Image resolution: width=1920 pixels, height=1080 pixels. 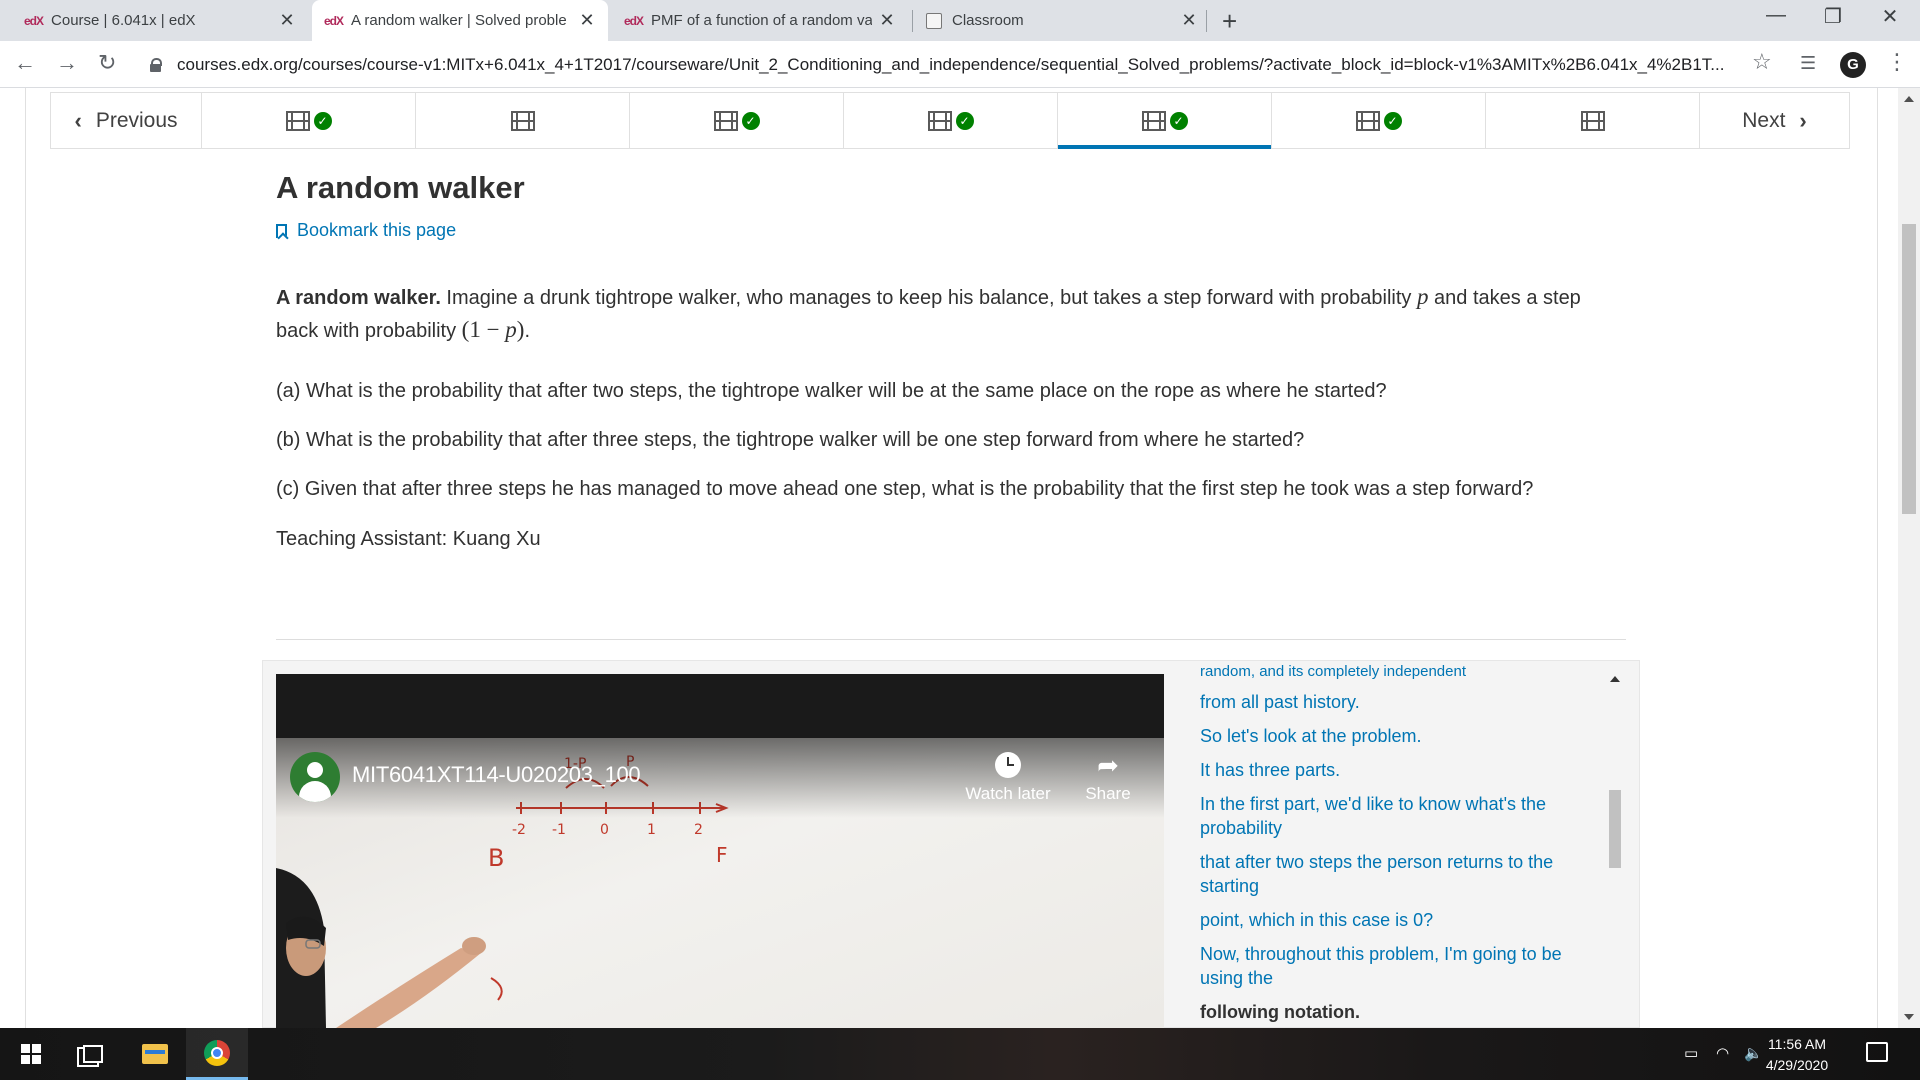 I want to click on transcript-scrollbar, so click(x=1615, y=849).